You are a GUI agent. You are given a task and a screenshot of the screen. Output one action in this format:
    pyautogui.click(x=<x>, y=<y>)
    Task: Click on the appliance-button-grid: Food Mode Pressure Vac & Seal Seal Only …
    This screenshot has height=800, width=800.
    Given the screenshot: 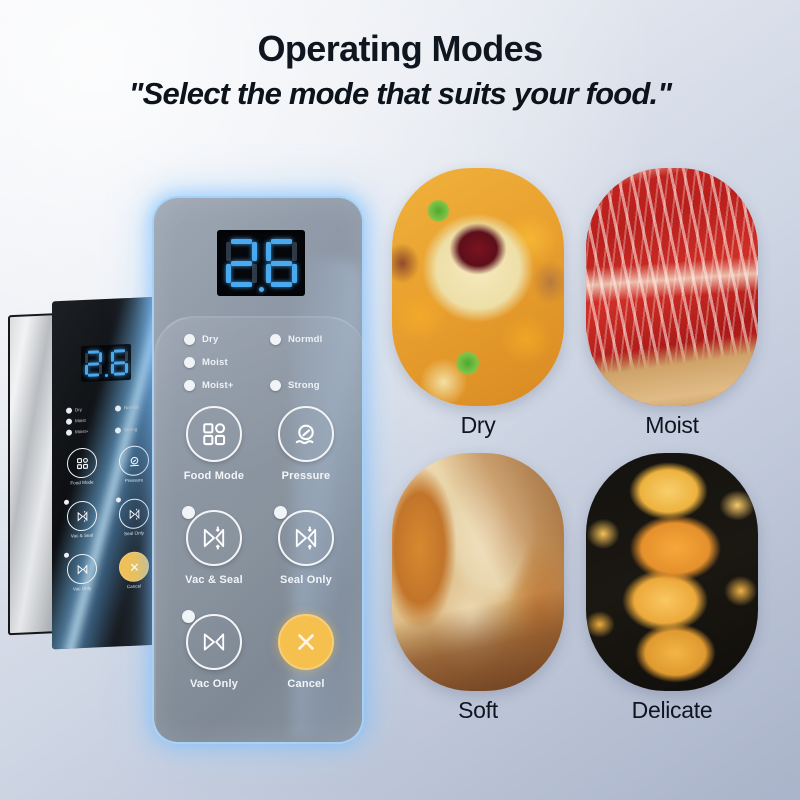 What is the action you would take?
    pyautogui.click(x=108, y=526)
    